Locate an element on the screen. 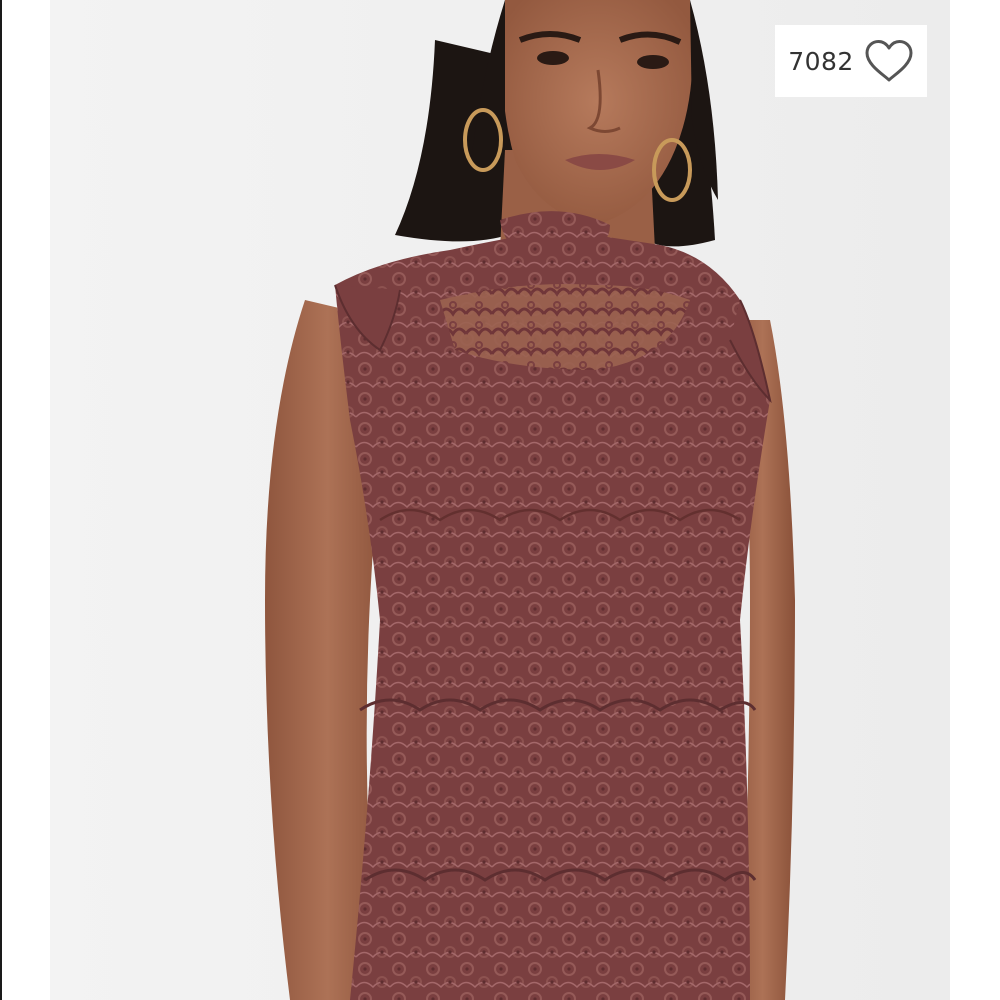 This screenshot has width=1000, height=1000. frame-edge is located at coordinates (1, 500).